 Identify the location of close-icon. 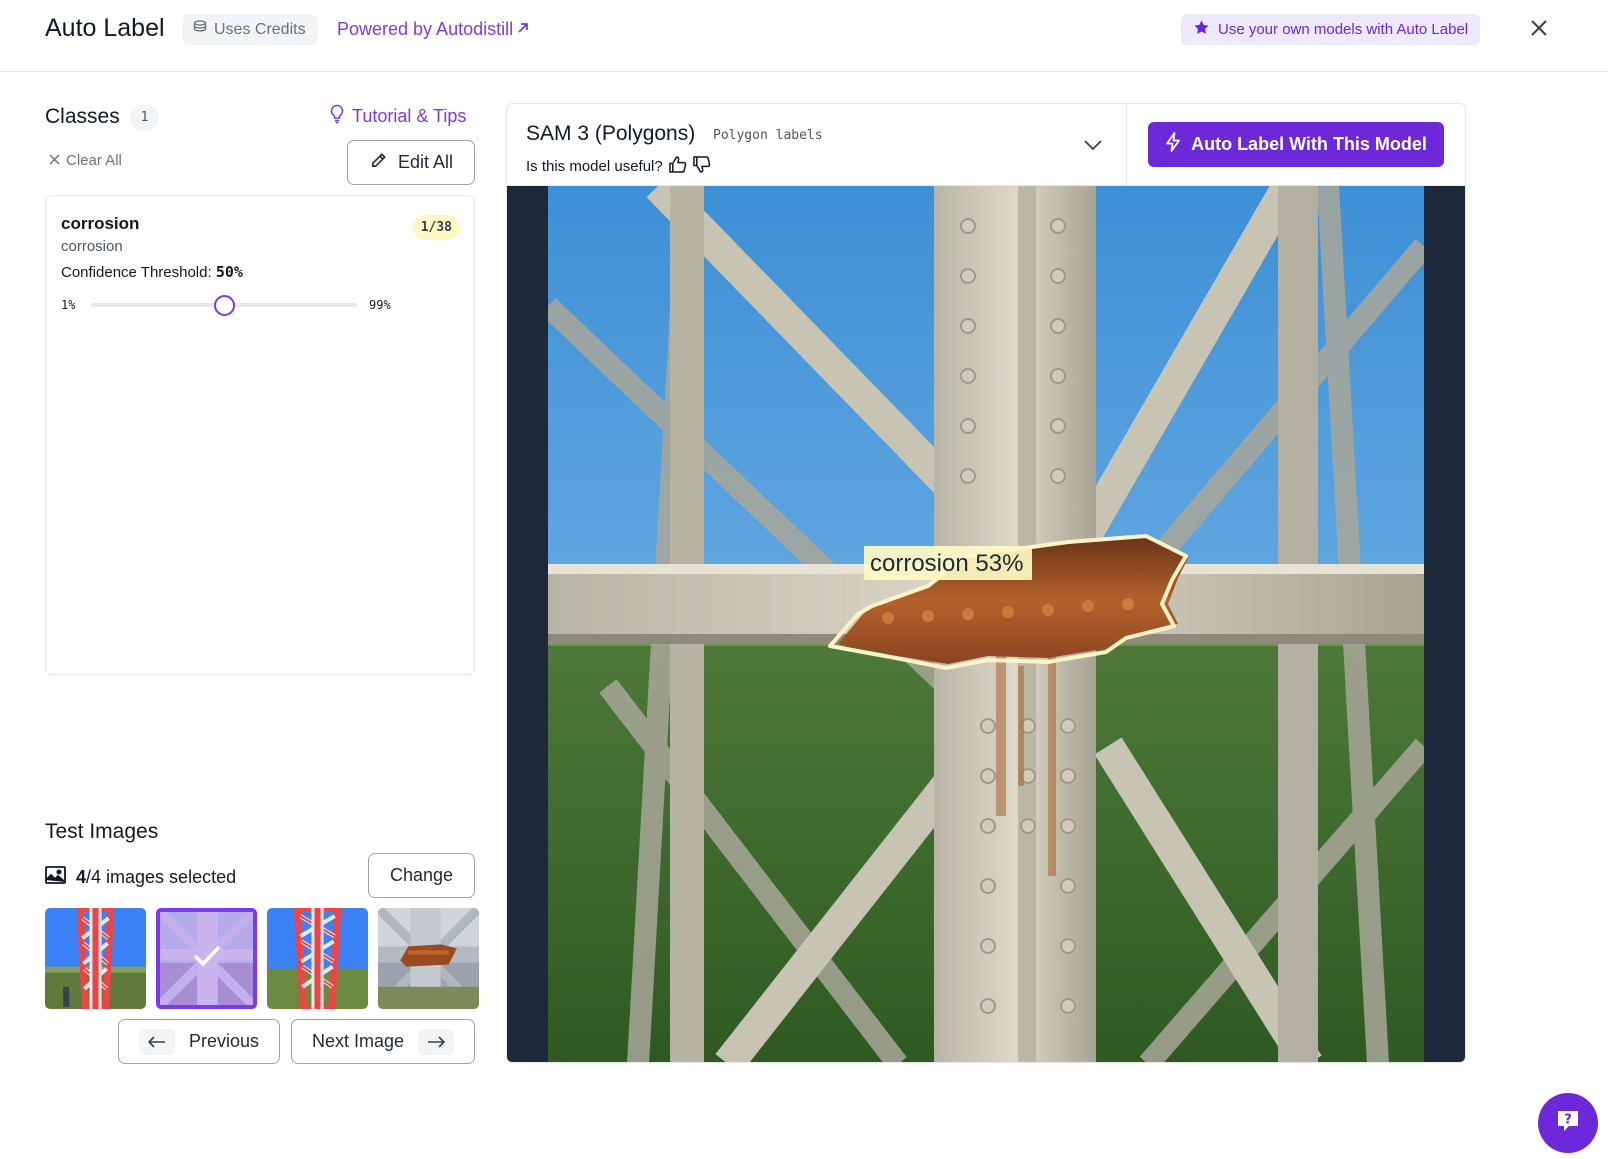
(1539, 30).